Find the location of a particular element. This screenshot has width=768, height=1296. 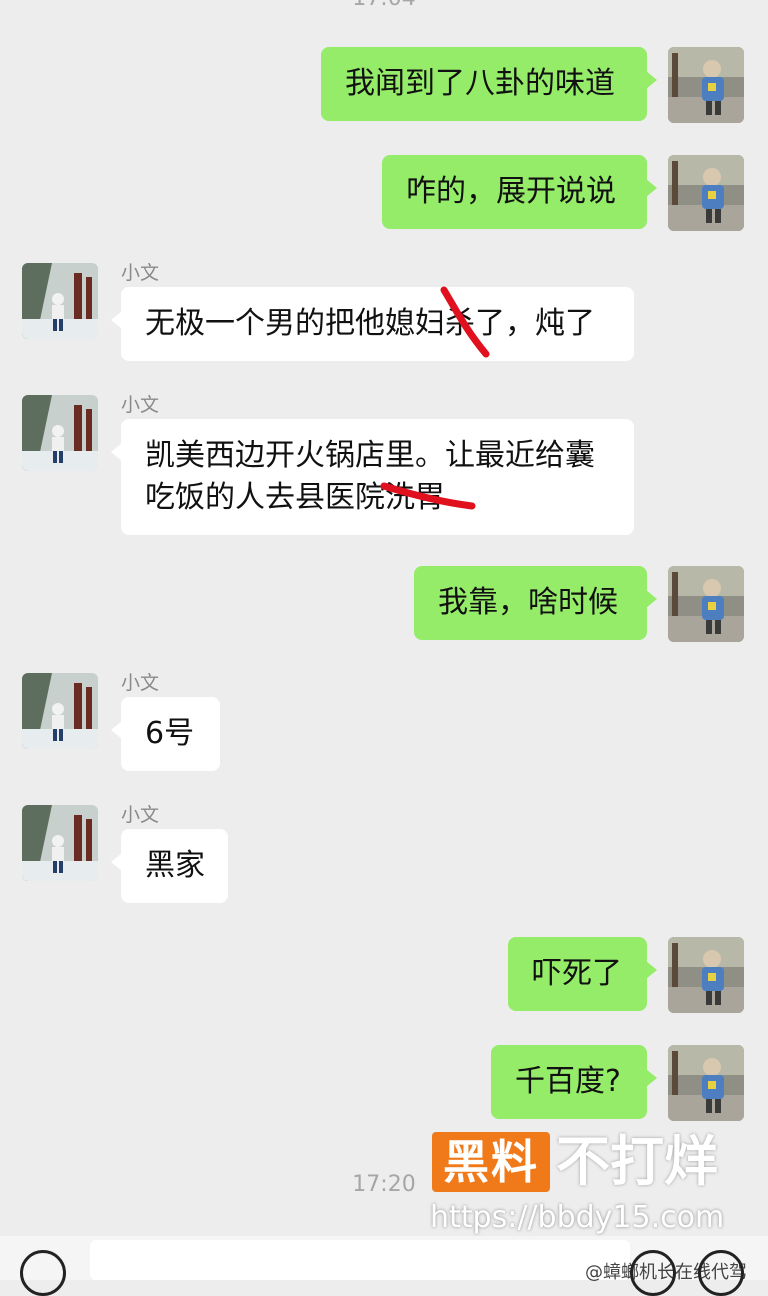

message-bubble: 黑家 is located at coordinates (169, 866).